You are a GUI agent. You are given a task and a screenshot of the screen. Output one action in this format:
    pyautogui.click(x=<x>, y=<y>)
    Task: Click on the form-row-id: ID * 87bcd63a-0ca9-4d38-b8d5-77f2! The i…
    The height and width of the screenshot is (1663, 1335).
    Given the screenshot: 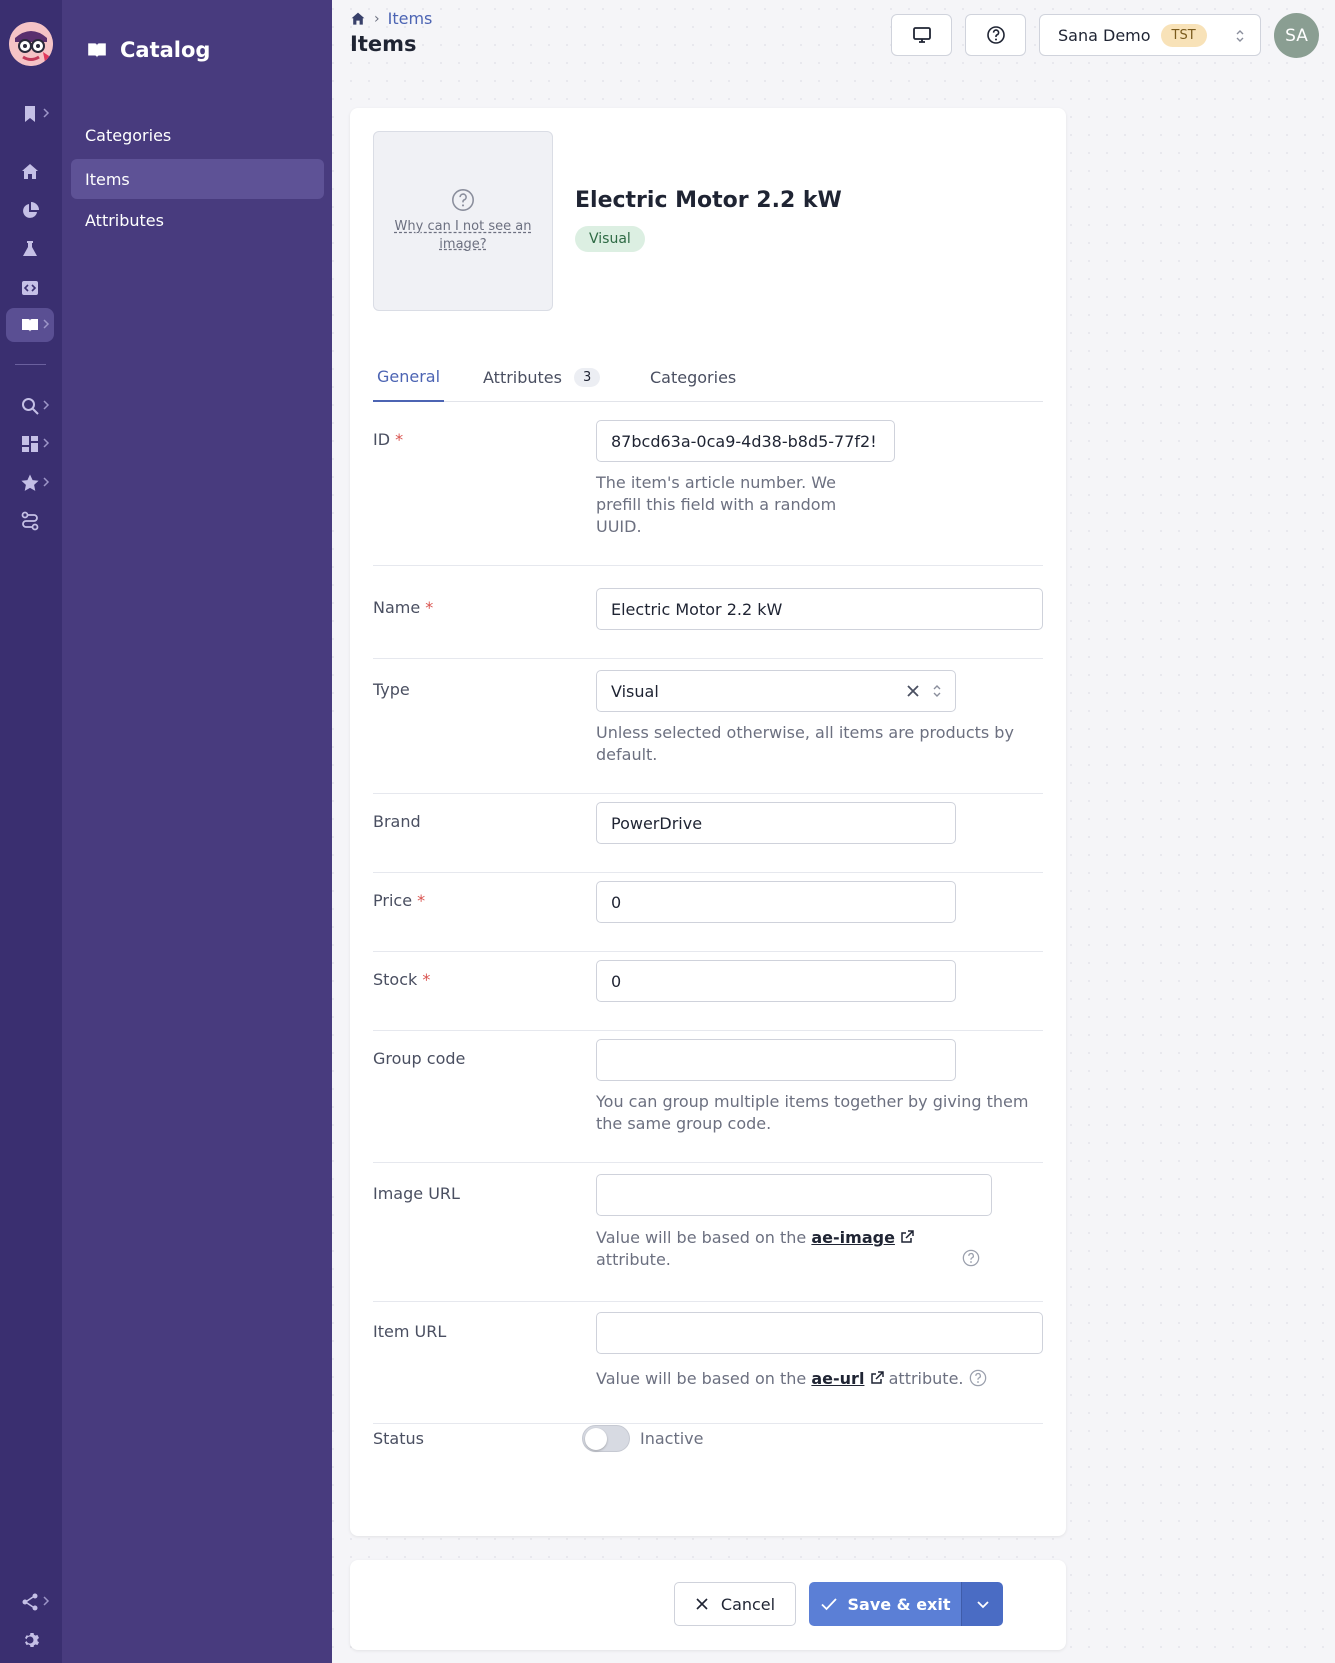 What is the action you would take?
    pyautogui.click(x=708, y=493)
    